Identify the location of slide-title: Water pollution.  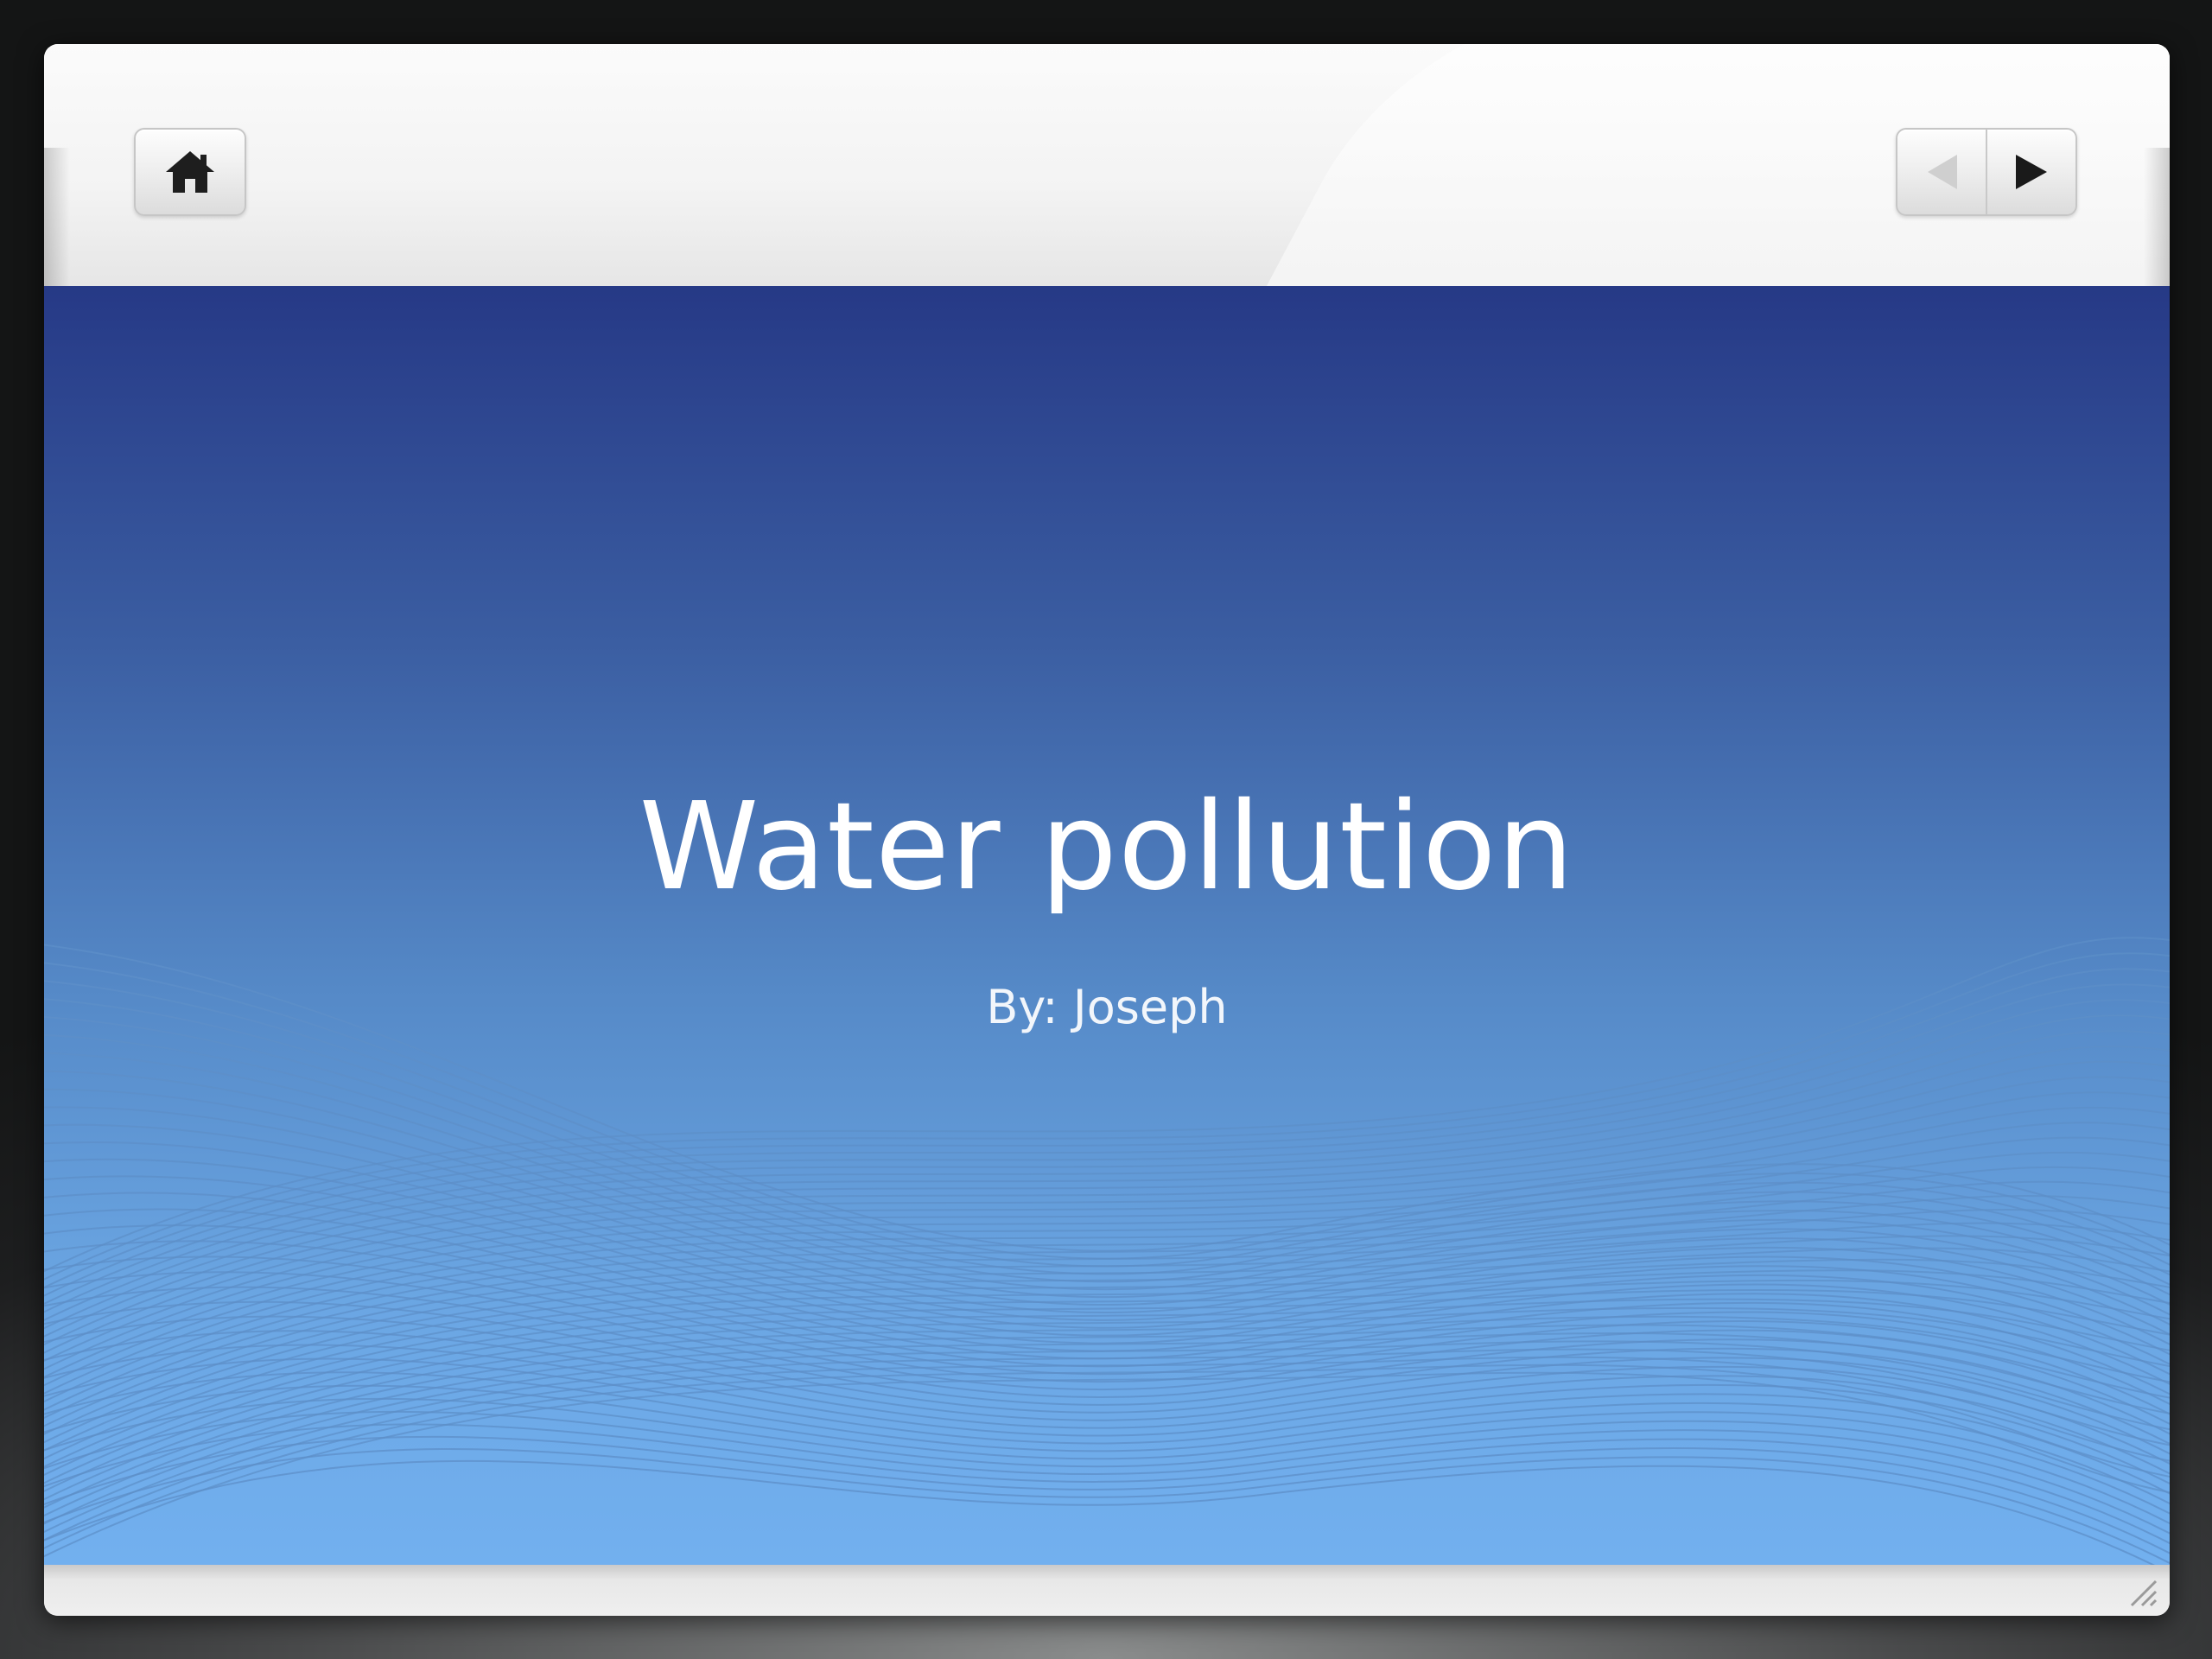
(1107, 847).